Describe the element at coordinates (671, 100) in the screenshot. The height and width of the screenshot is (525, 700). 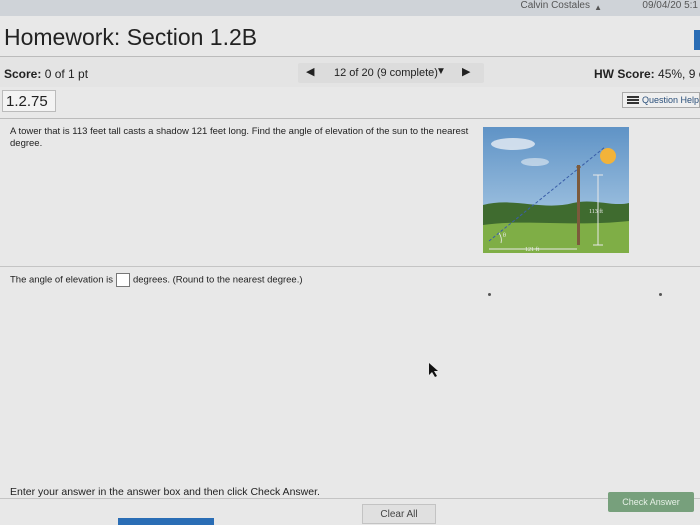
I see `question-help-label: Question Help` at that location.